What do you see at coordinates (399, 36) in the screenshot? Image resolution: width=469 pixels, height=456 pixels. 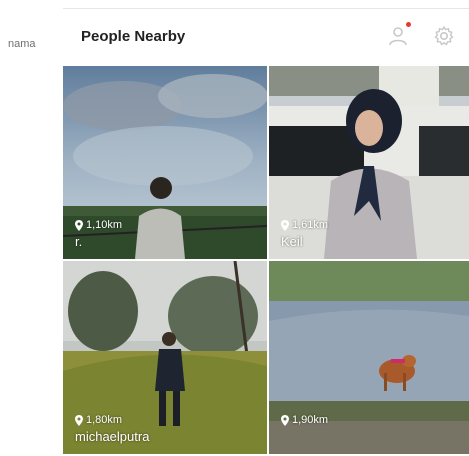 I see `person-icon` at bounding box center [399, 36].